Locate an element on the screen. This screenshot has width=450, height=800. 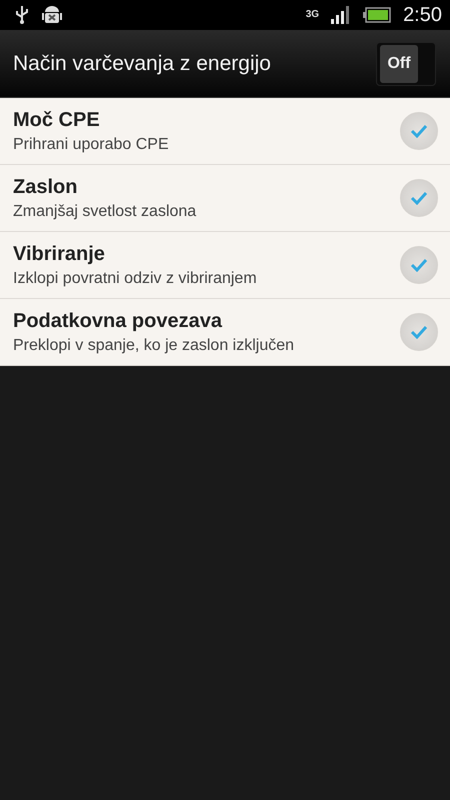
setting-row: Podatkovna povezava Preklopi v spanje, ko je zaslon izključen is located at coordinates (225, 332).